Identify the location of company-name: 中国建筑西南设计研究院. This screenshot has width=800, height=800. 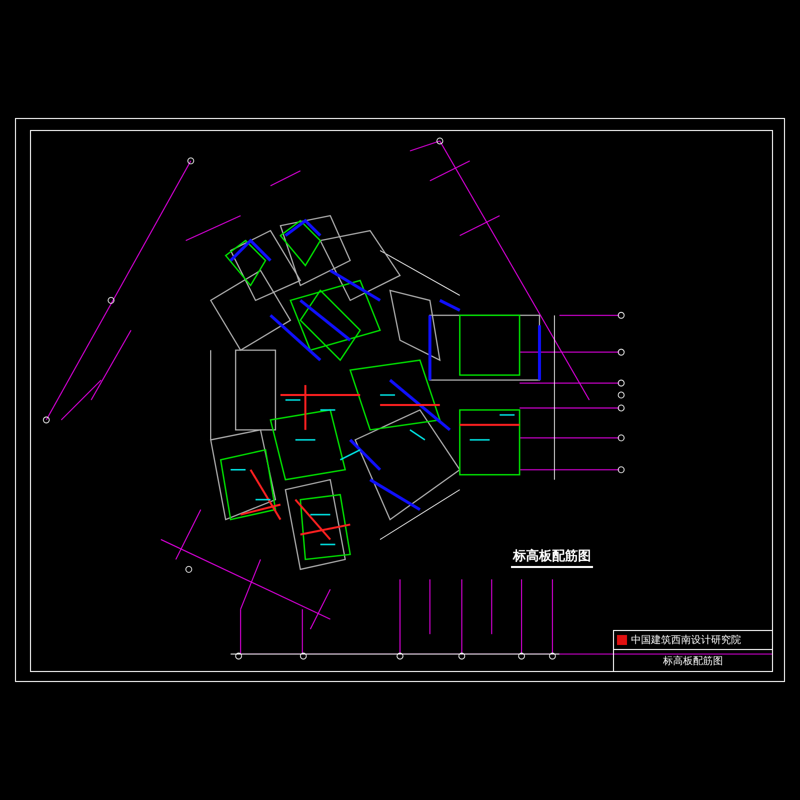
(686, 640).